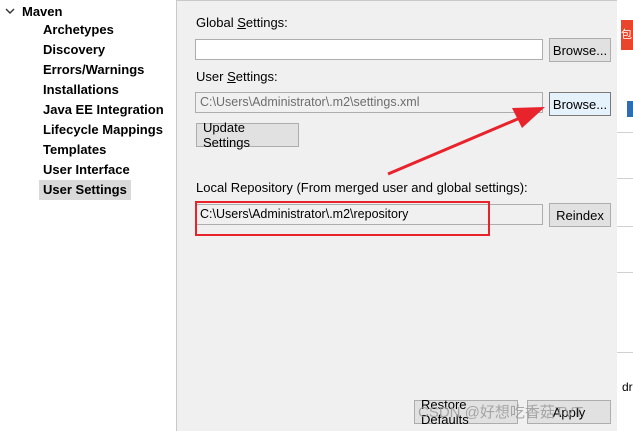 This screenshot has width=633, height=431. Describe the element at coordinates (74, 50) in the screenshot. I see `tree-item-discovery: Discovery` at that location.